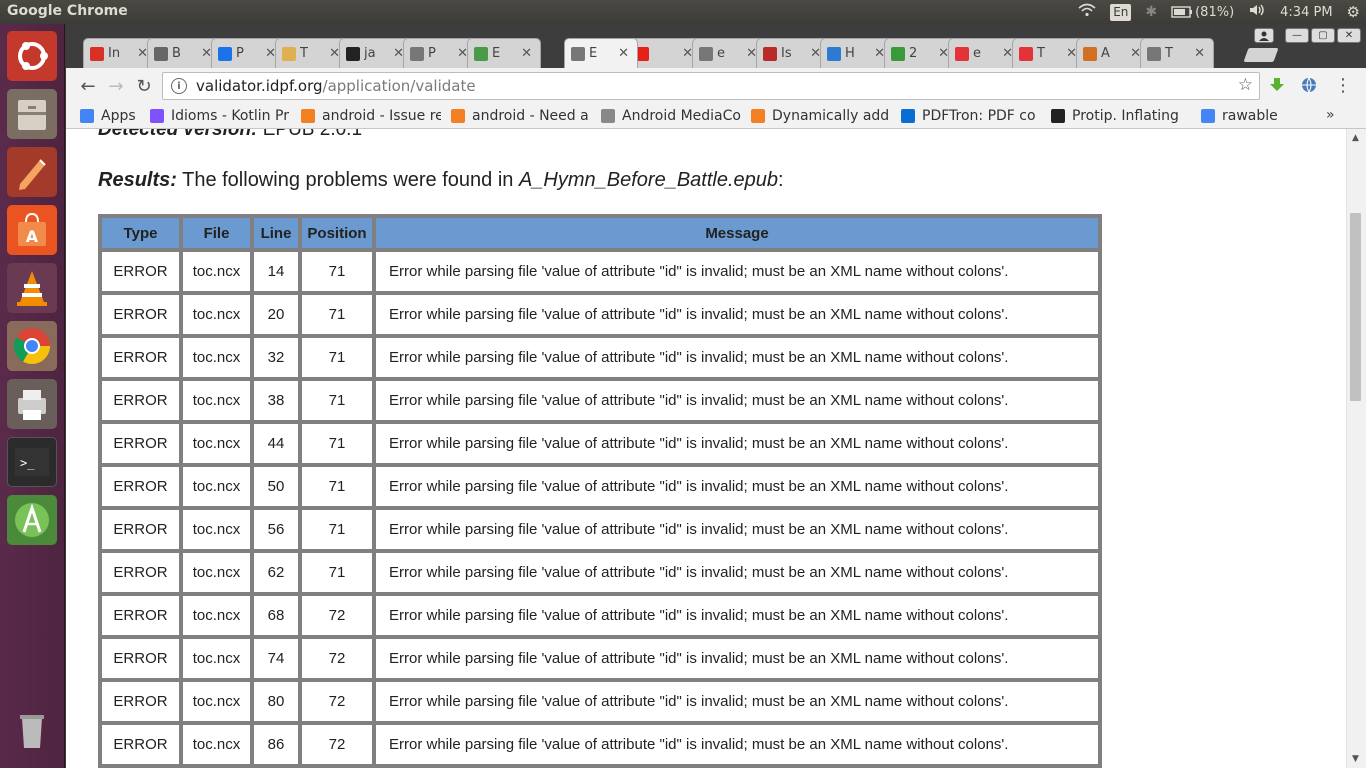  I want to click on bookmark-item: Dynamically add, so click(821, 116).